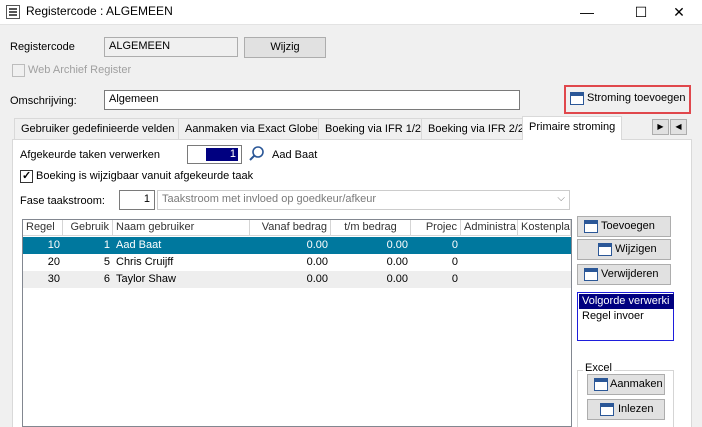 This screenshot has height=427, width=702. Describe the element at coordinates (591, 226) in the screenshot. I see `grid-add-icon` at that location.